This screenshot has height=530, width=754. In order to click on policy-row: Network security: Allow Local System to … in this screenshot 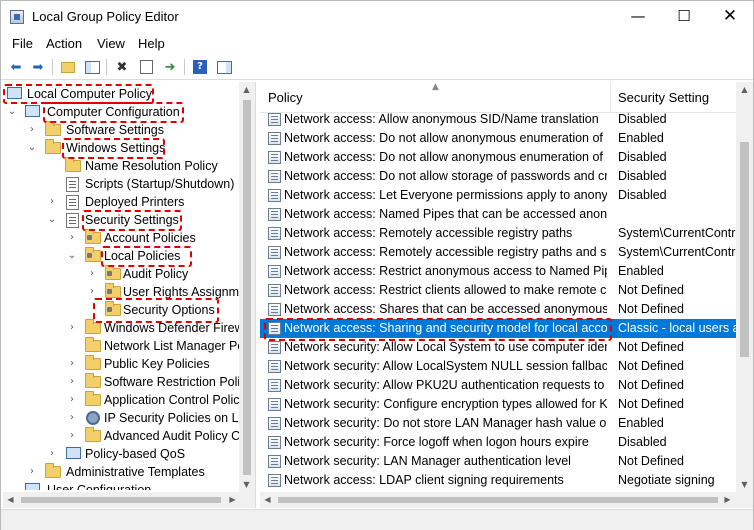, I will do `click(498, 347)`.